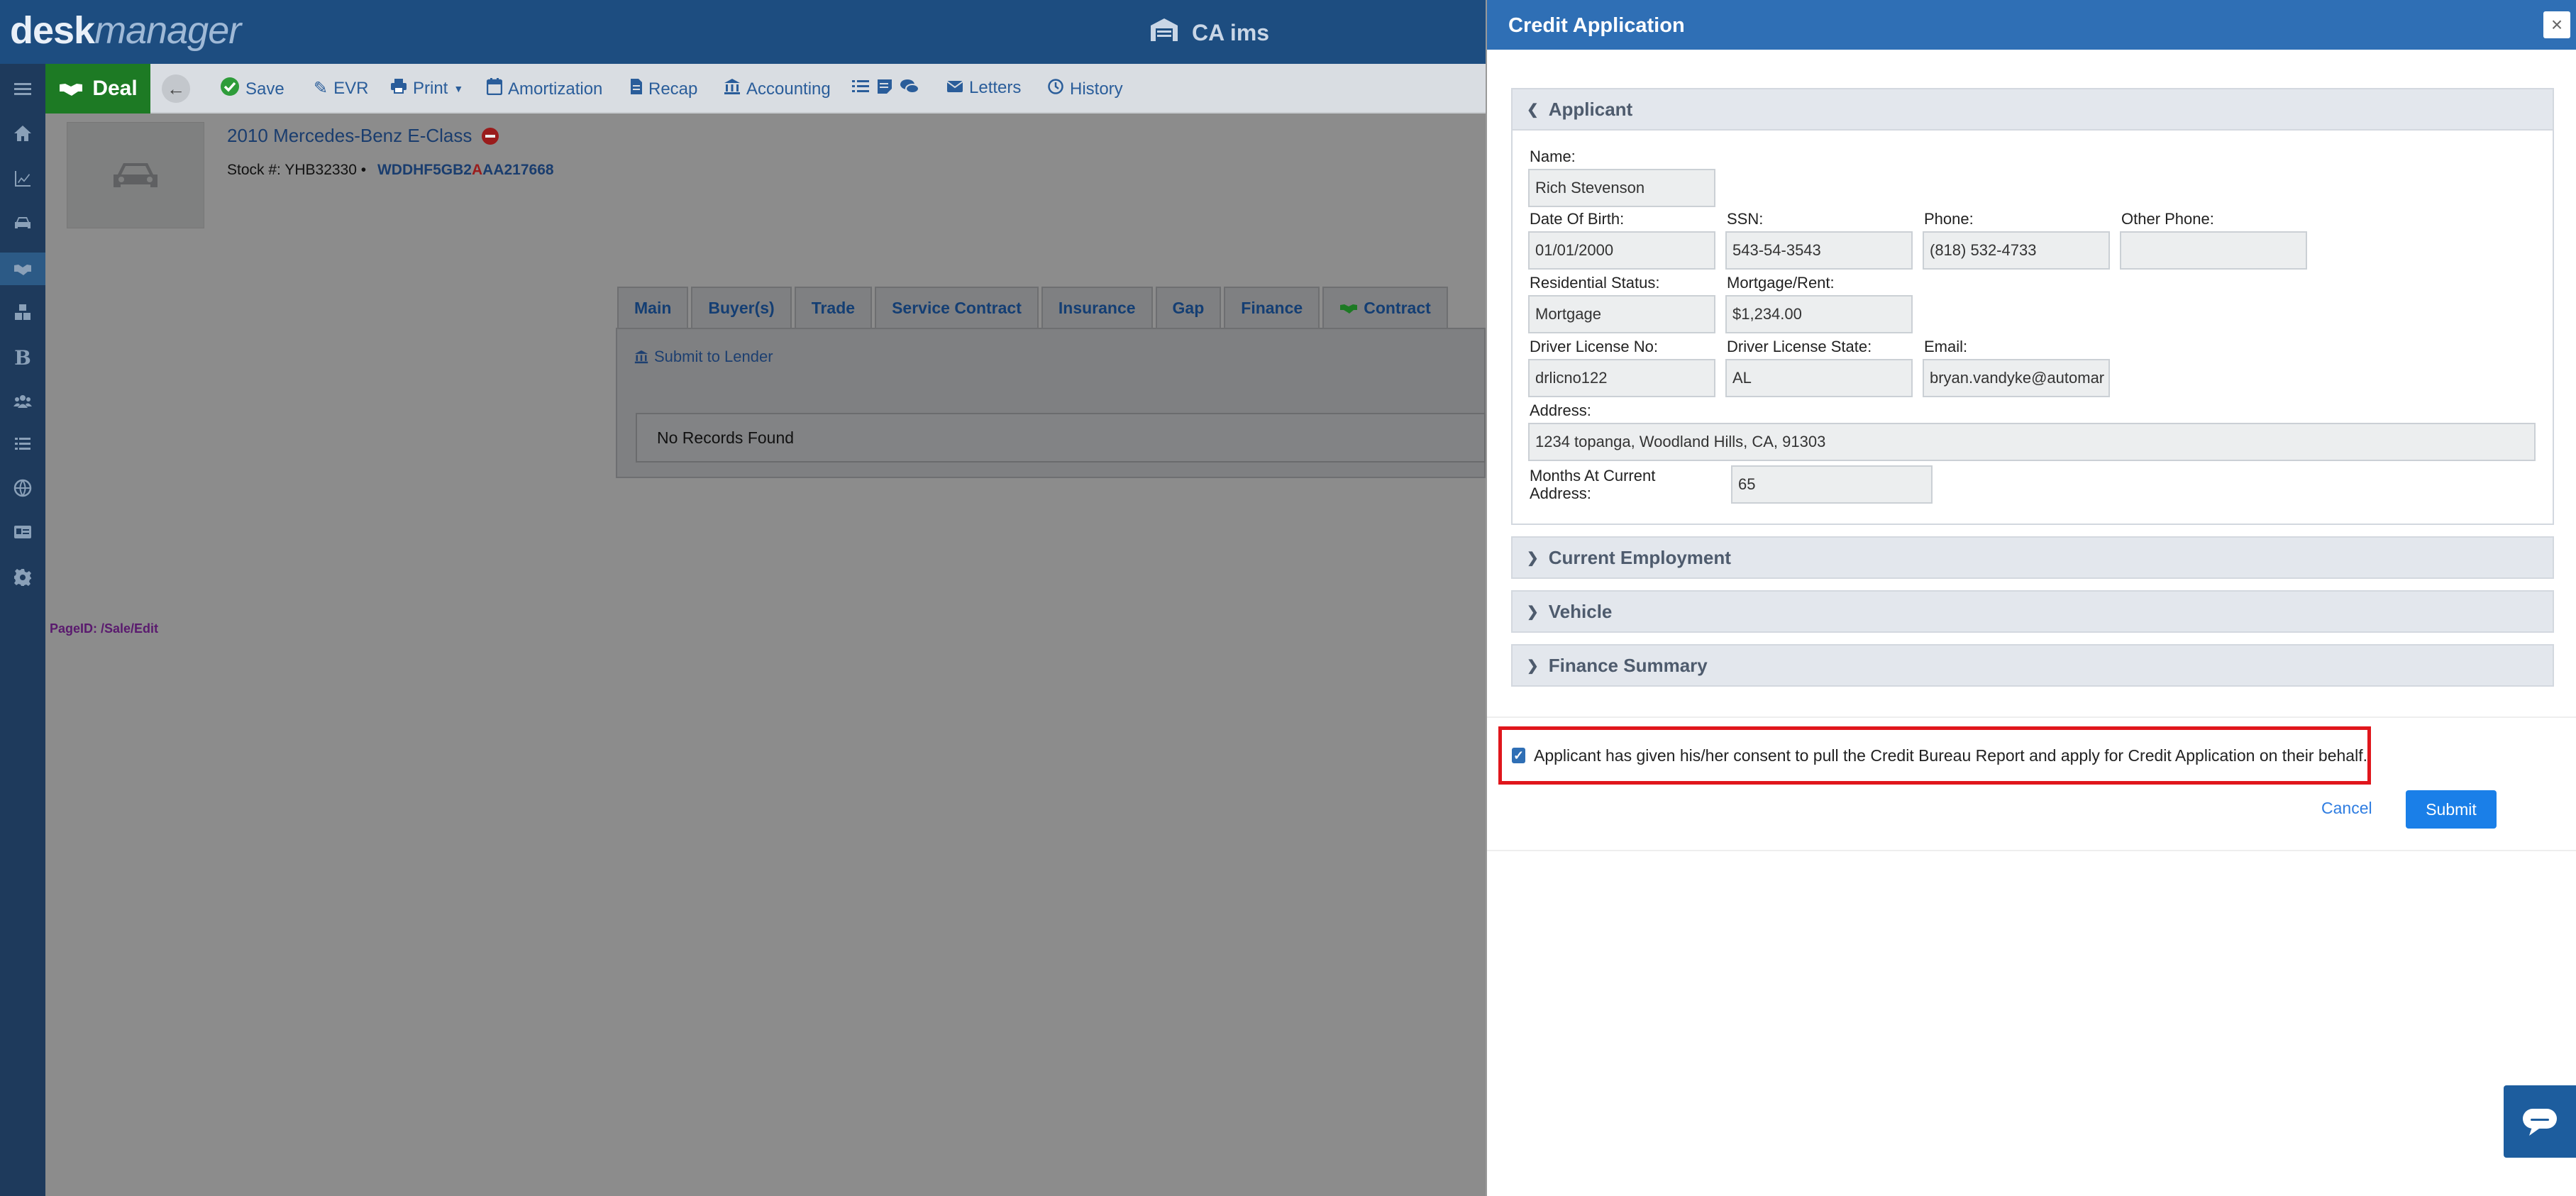 This screenshot has width=2576, height=1196. I want to click on current-employment-section-header: ❯ Current Employment, so click(2032, 558).